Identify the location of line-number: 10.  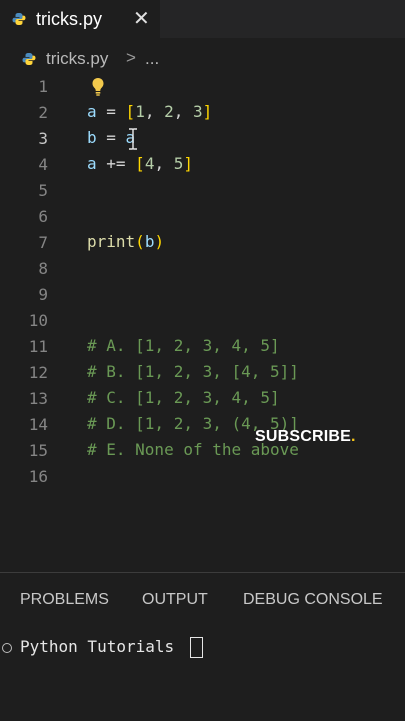
(38, 320).